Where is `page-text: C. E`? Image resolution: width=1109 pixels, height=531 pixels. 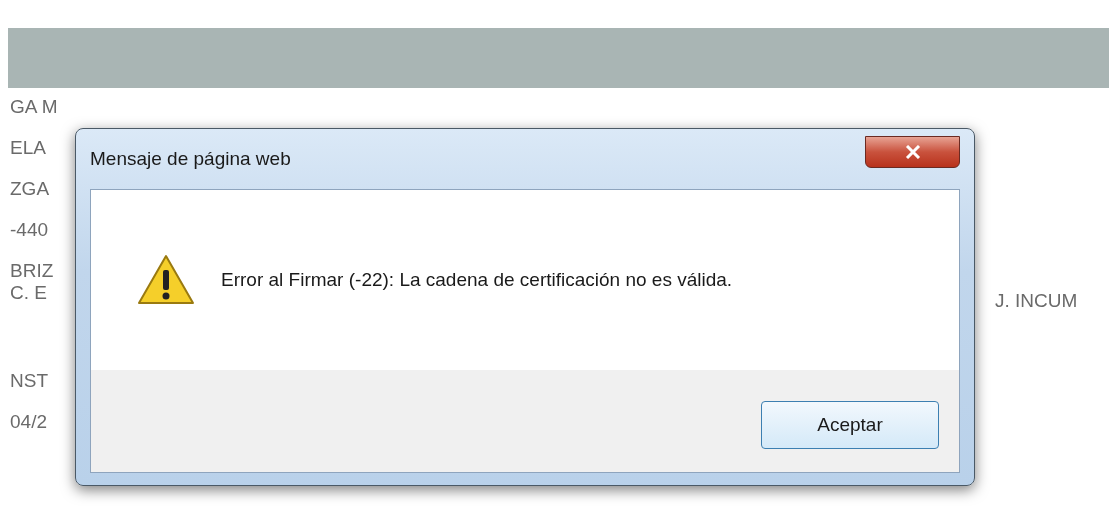 page-text: C. E is located at coordinates (29, 293).